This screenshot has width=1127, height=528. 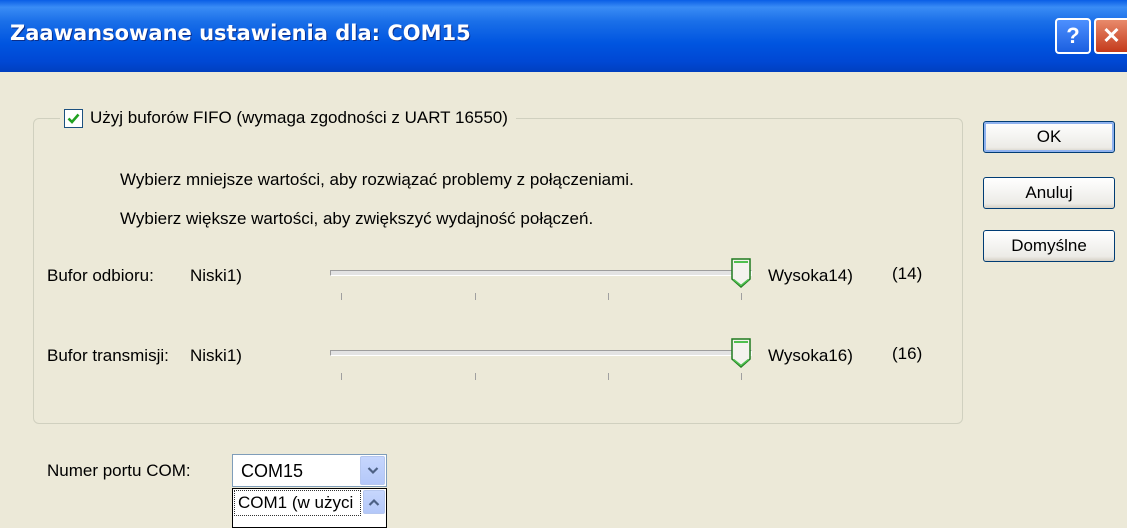 I want to click on cancel-button: Anuluj, so click(x=1049, y=193).